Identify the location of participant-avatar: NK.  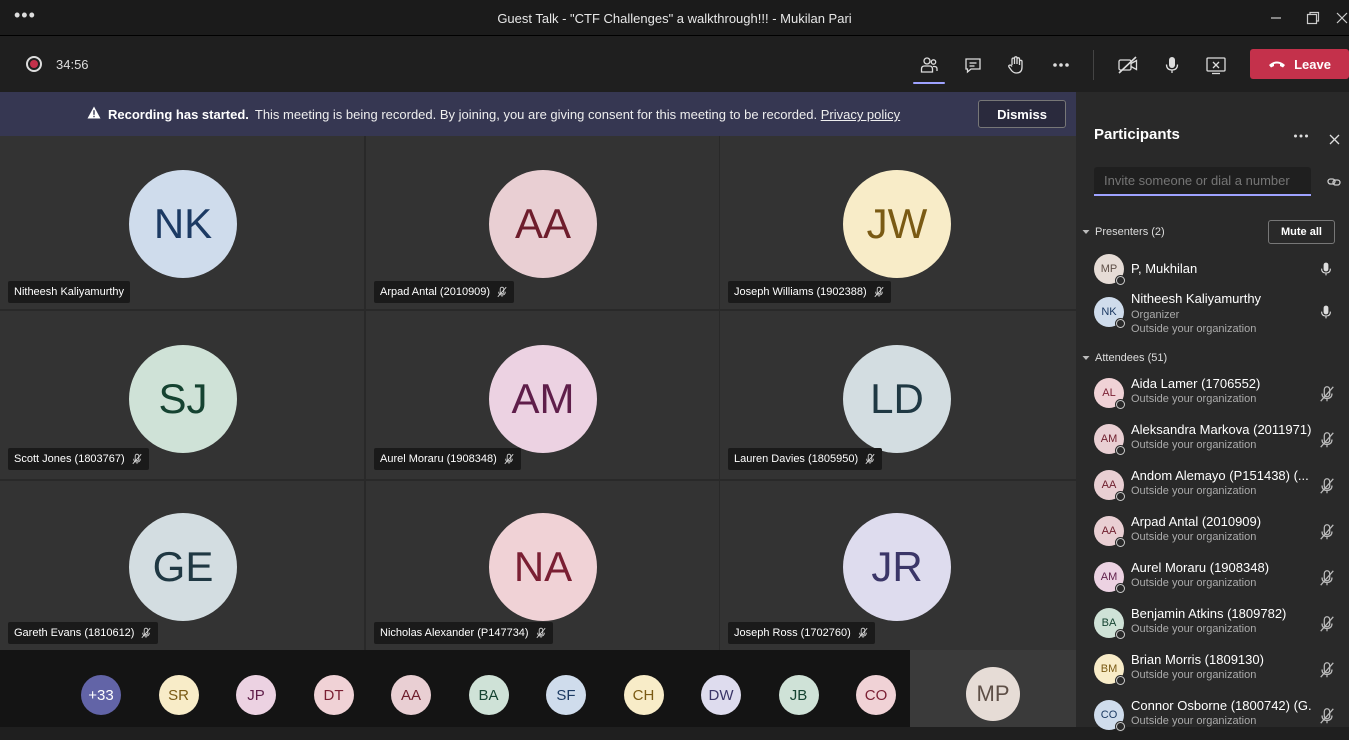
(183, 224).